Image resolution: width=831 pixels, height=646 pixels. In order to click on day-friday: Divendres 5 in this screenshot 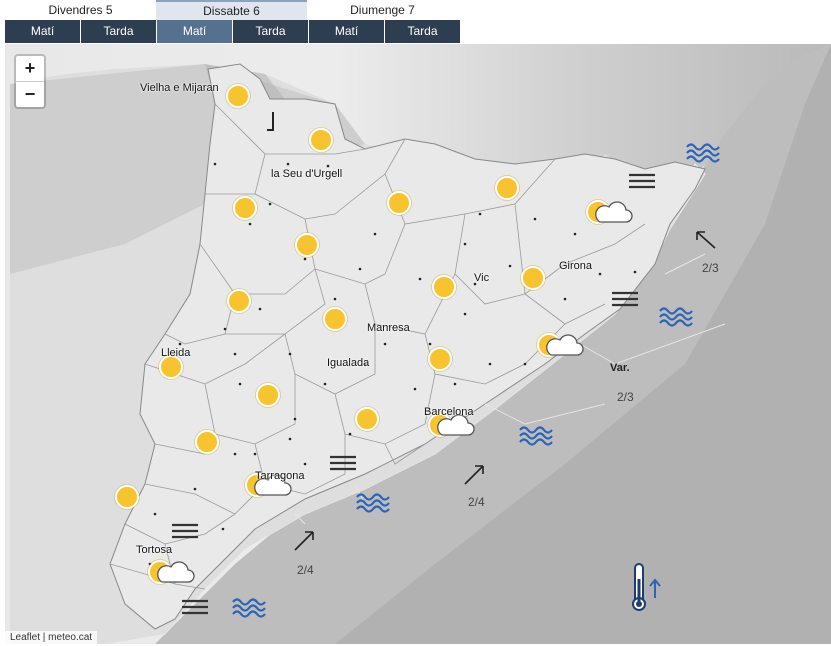, I will do `click(80, 10)`.